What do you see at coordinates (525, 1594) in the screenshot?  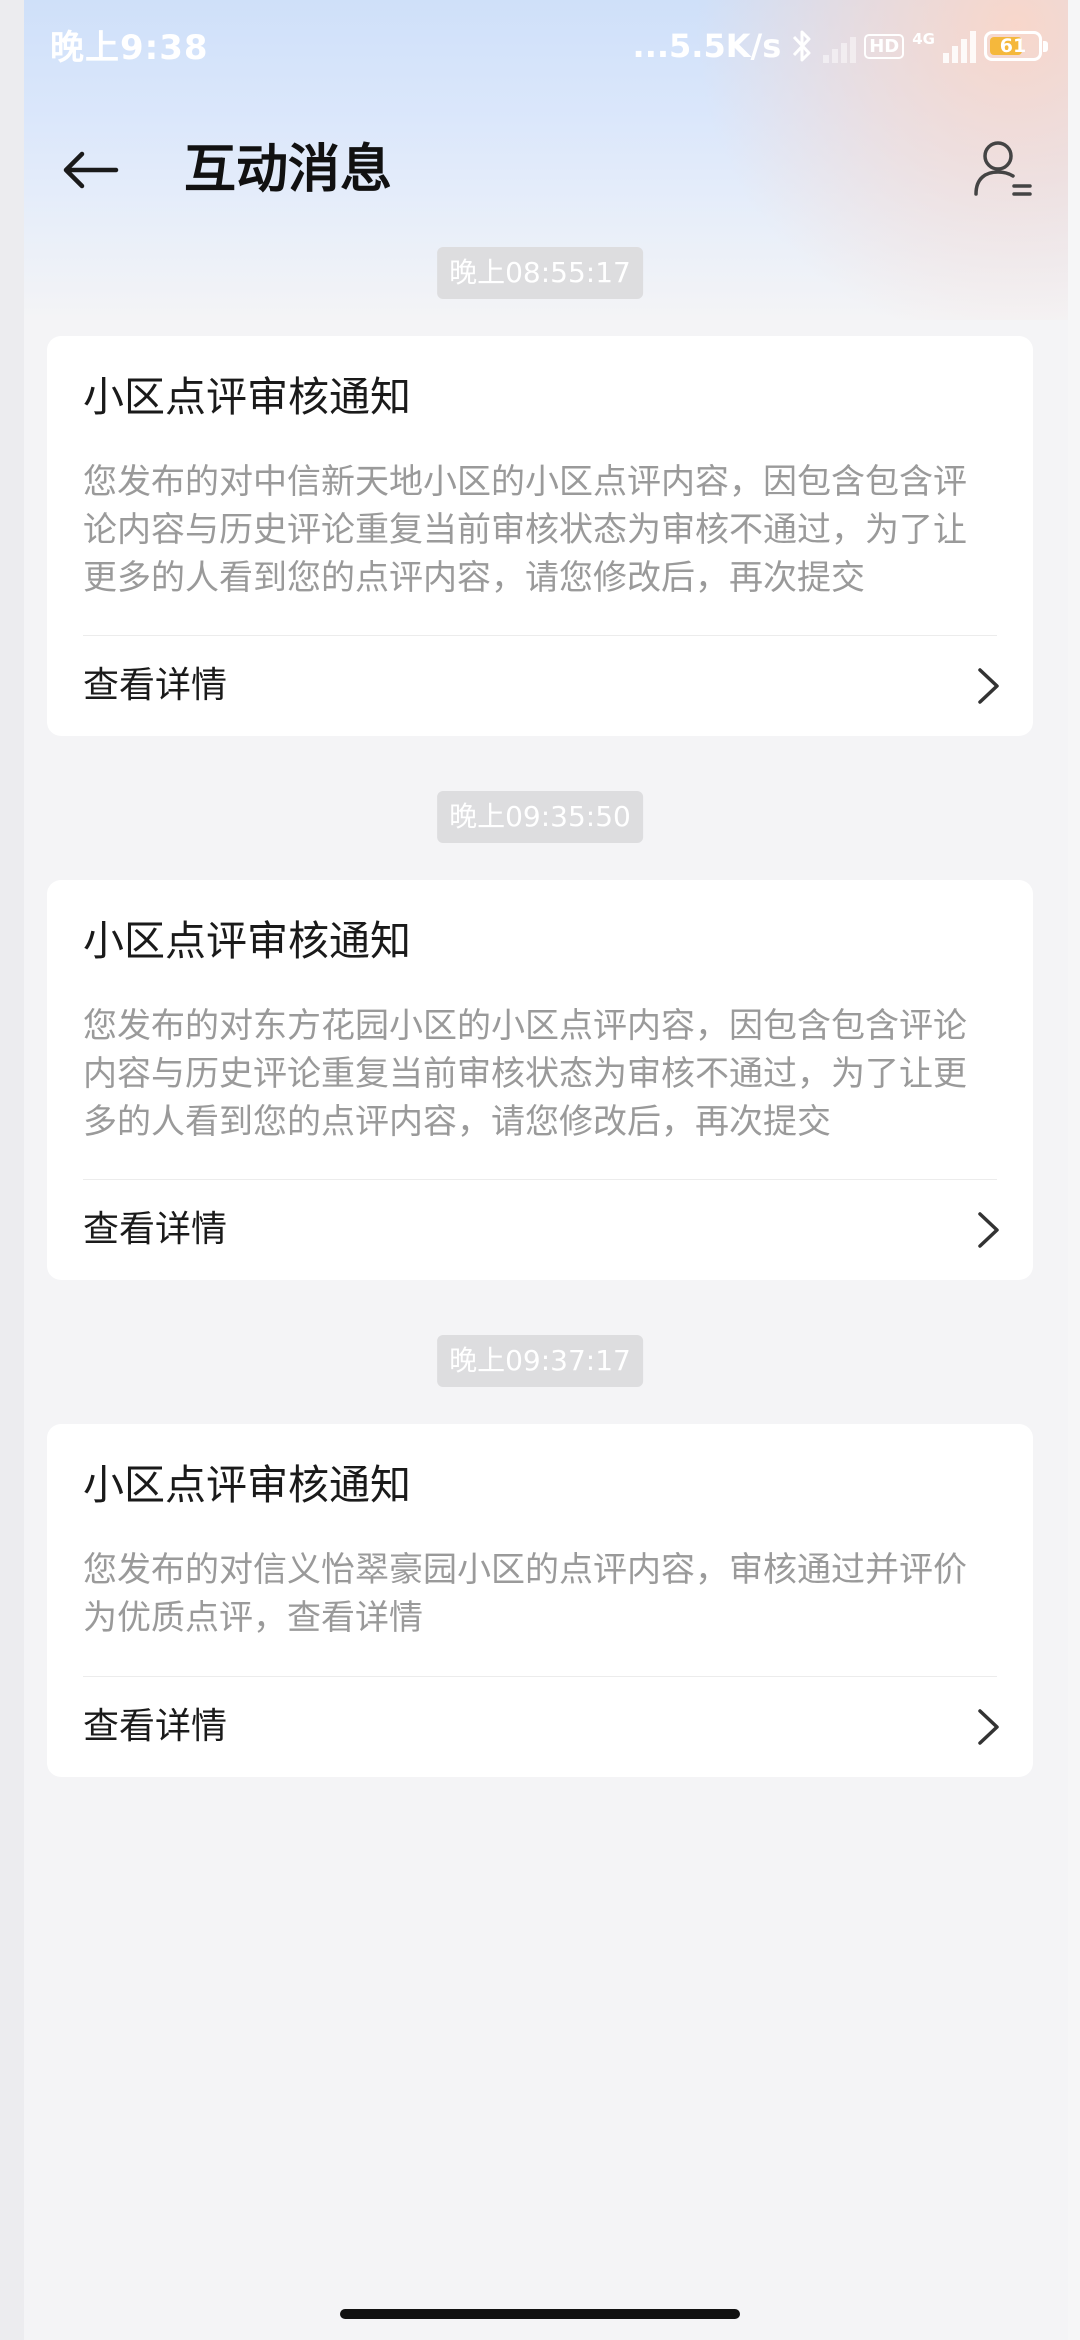 I see `notification-body: 您发布的对信义怡翠豪园小区的点评内容，审核通过并评价为优质点评，查看详情` at bounding box center [525, 1594].